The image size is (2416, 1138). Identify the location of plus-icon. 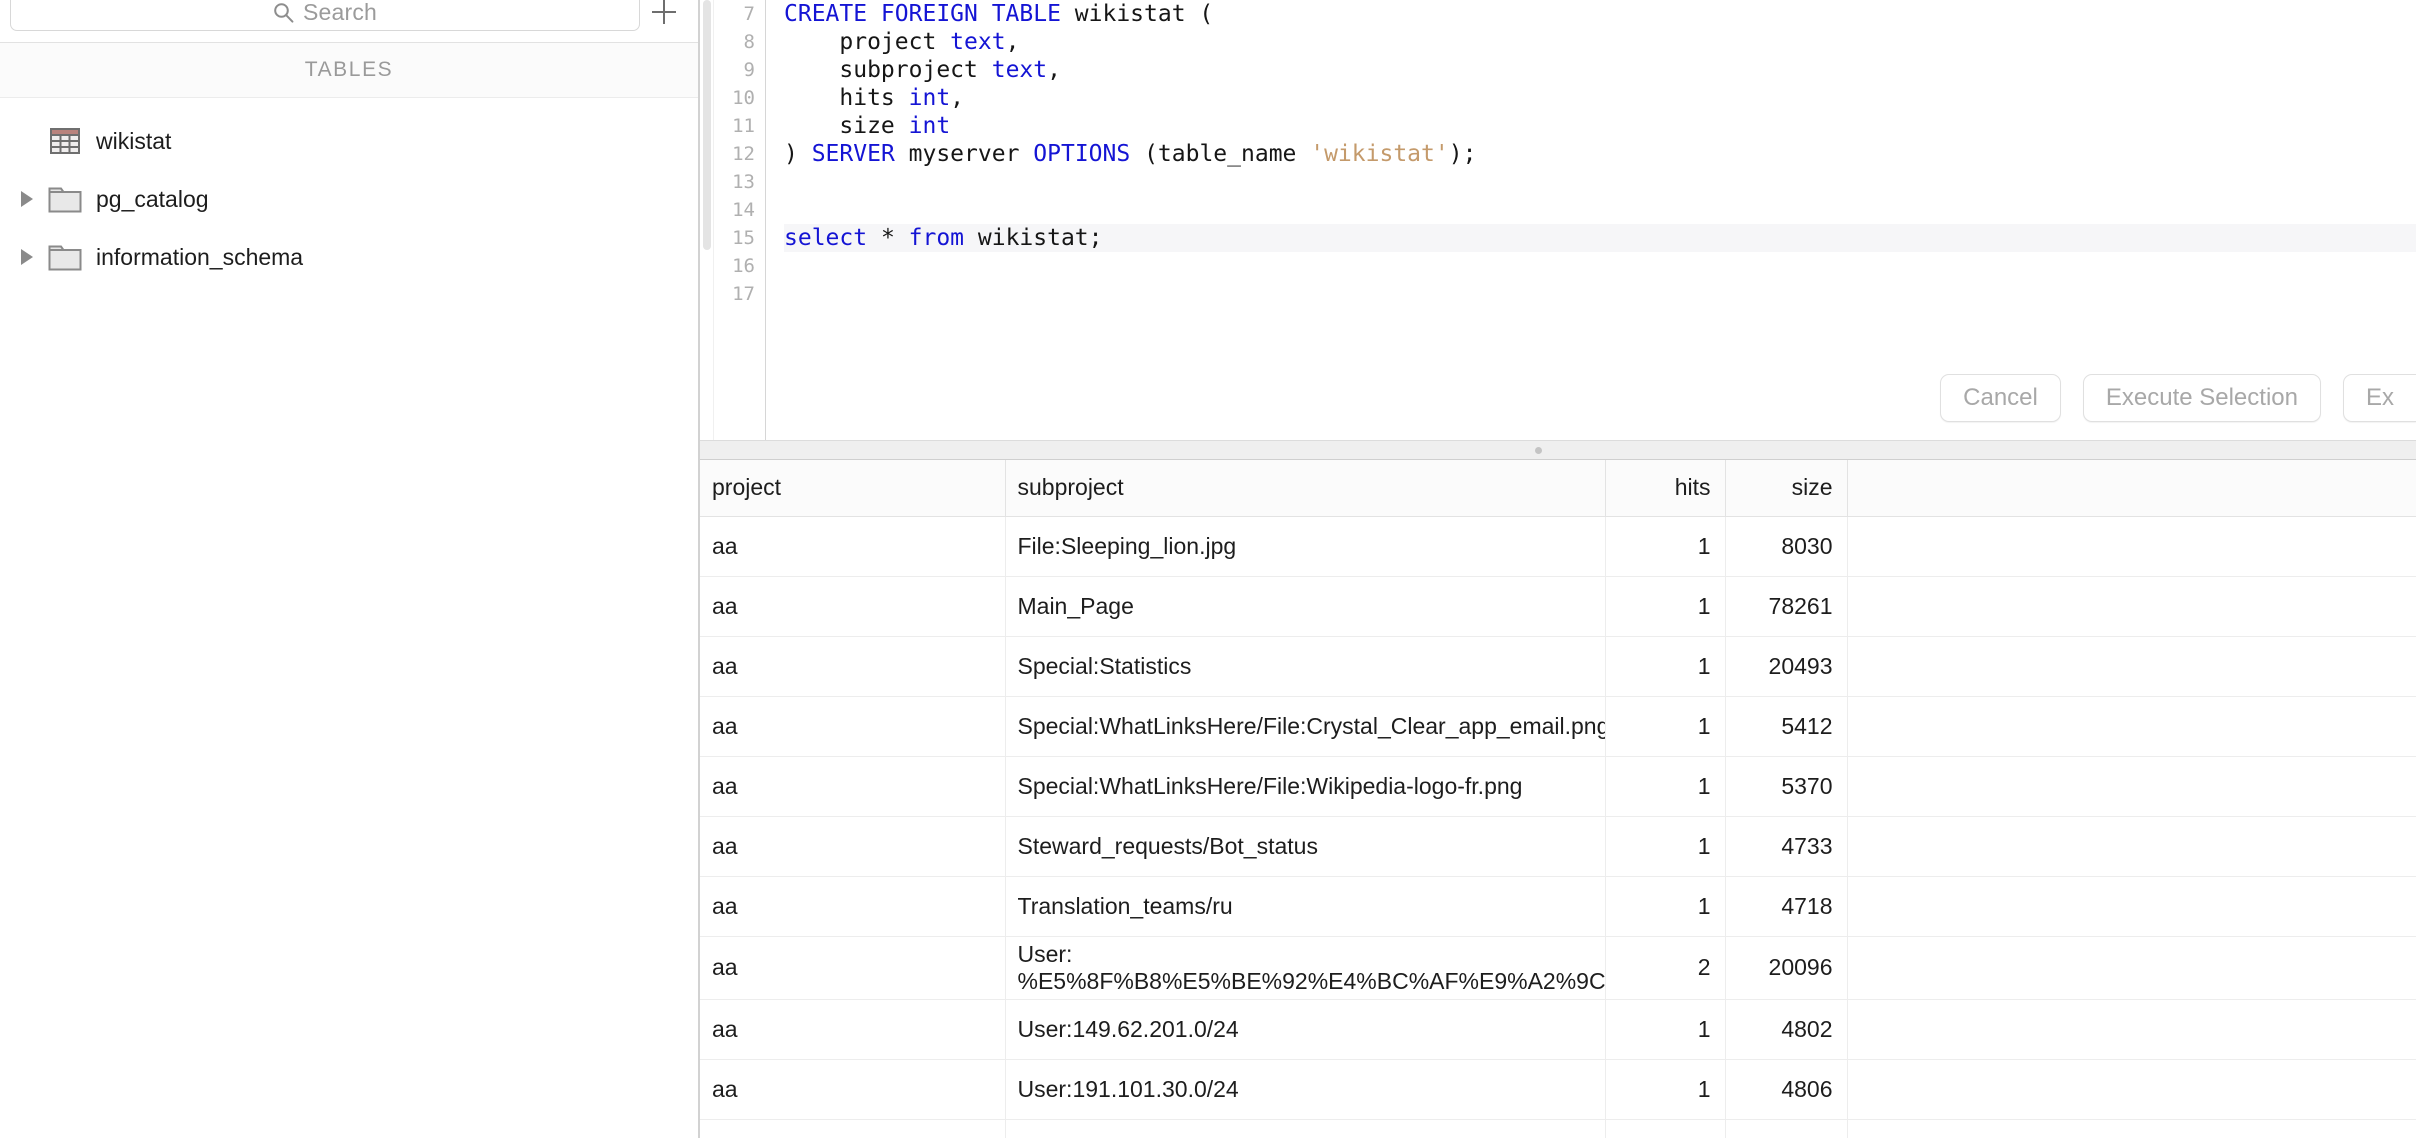
(664, 13).